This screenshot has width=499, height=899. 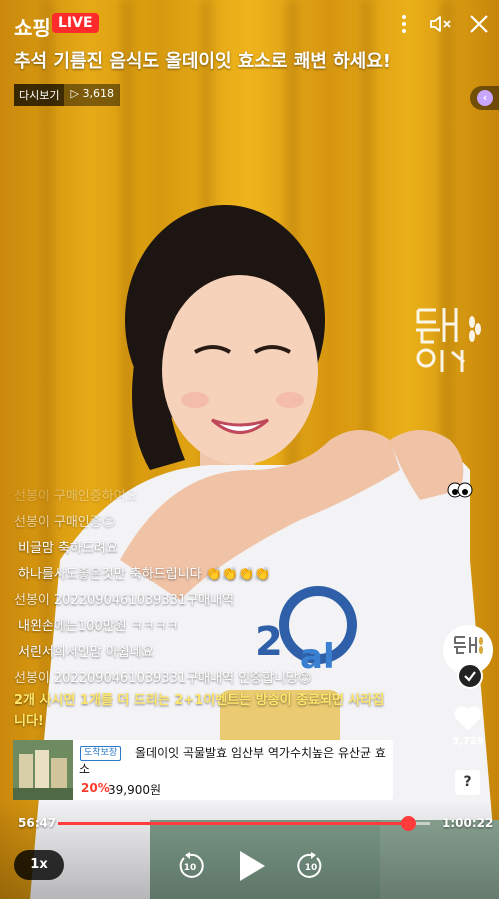 I want to click on progress-fill, so click(x=233, y=823).